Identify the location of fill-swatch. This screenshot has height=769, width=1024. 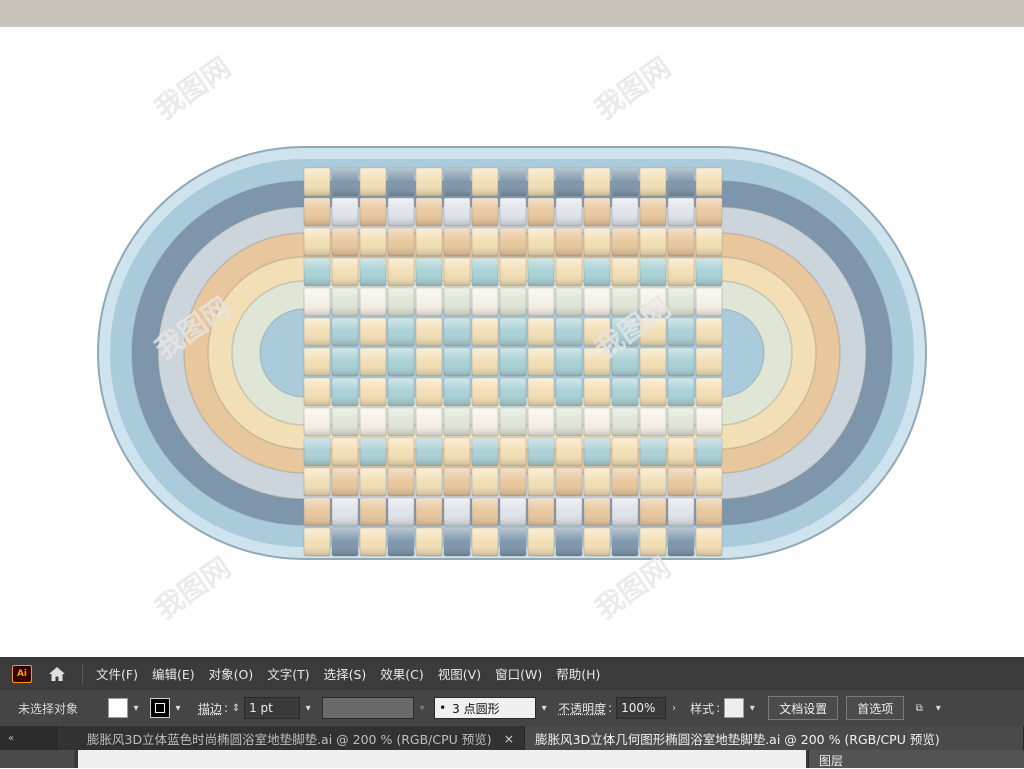
(118, 708).